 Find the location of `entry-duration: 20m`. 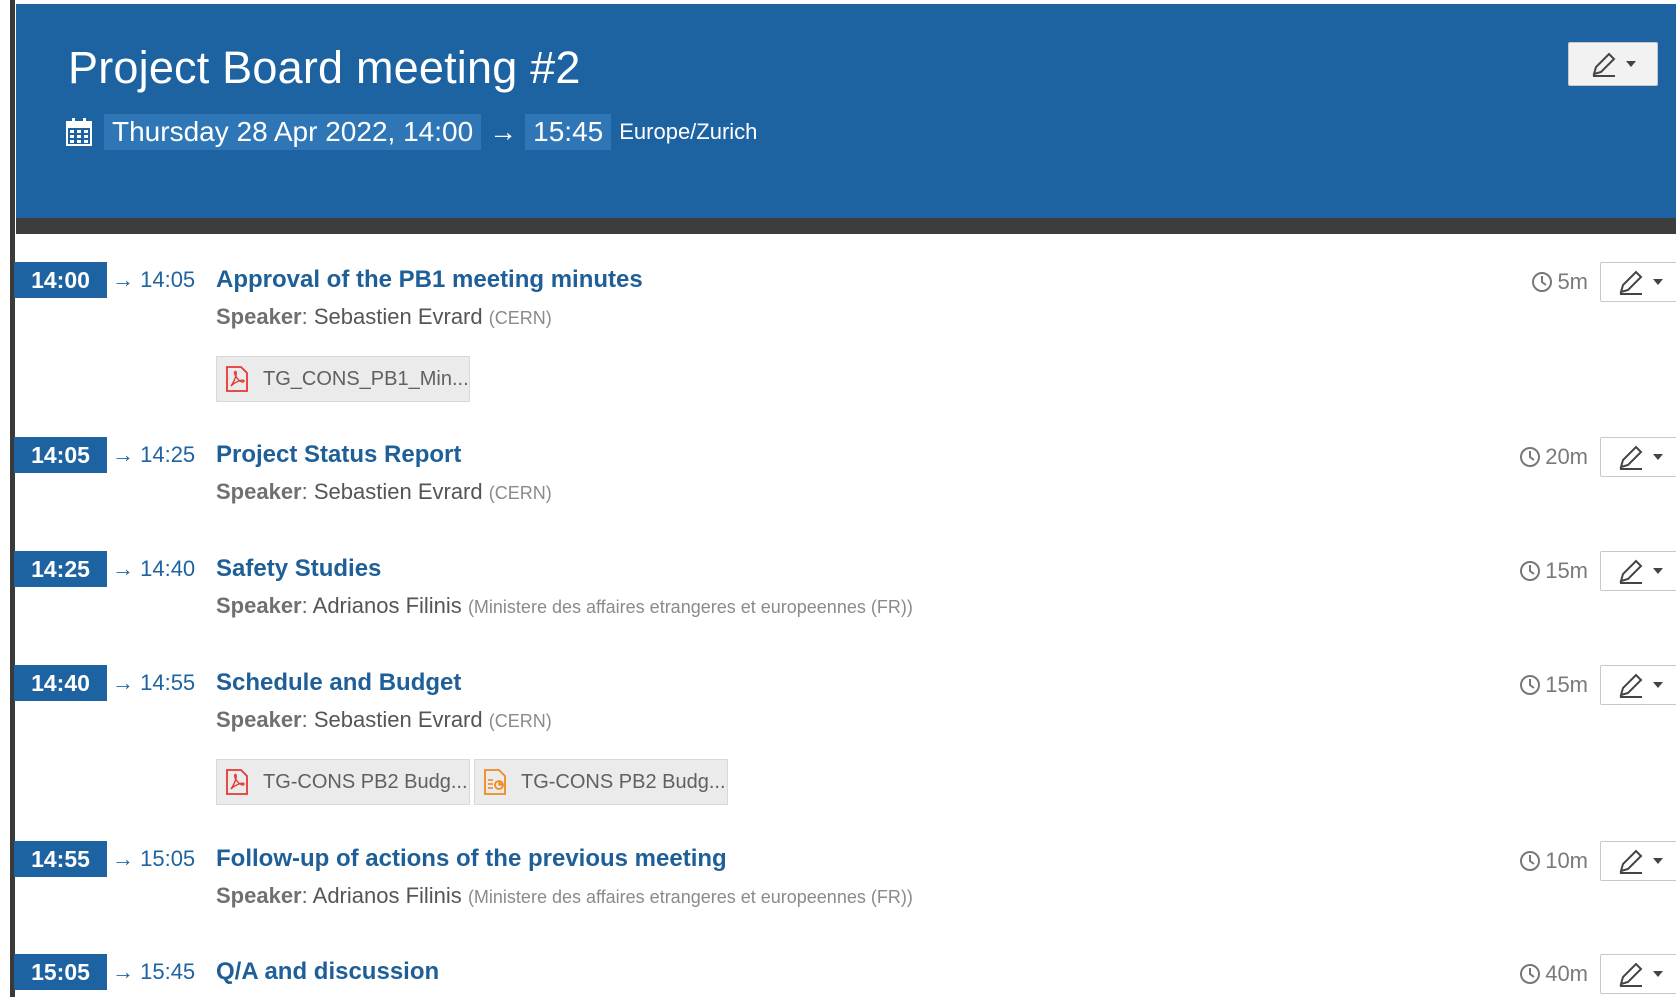

entry-duration: 20m is located at coordinates (1553, 457).